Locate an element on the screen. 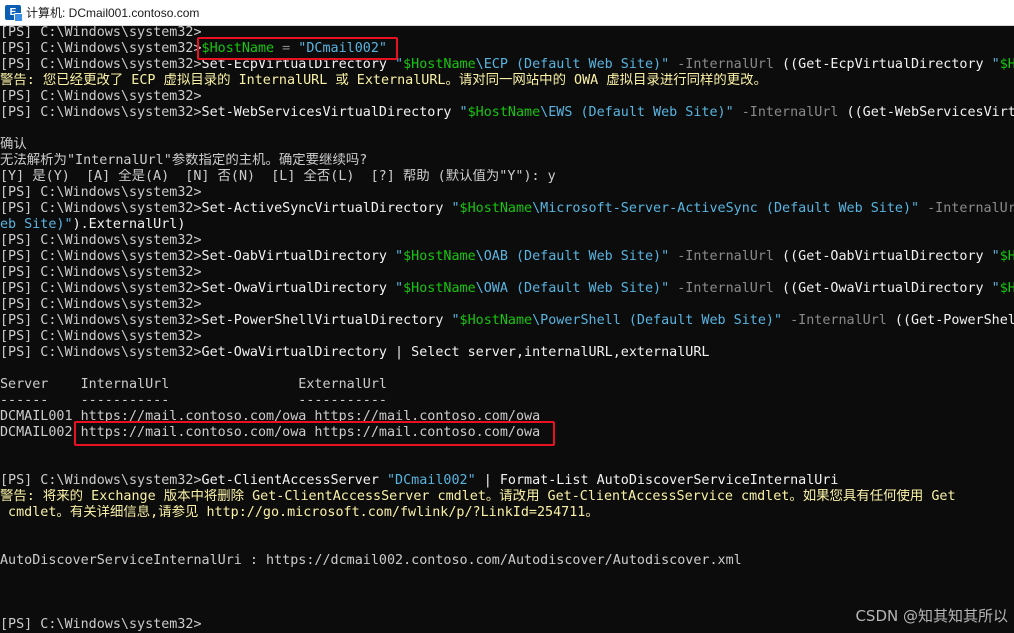  console-text: eb Site)" is located at coordinates (36, 224).